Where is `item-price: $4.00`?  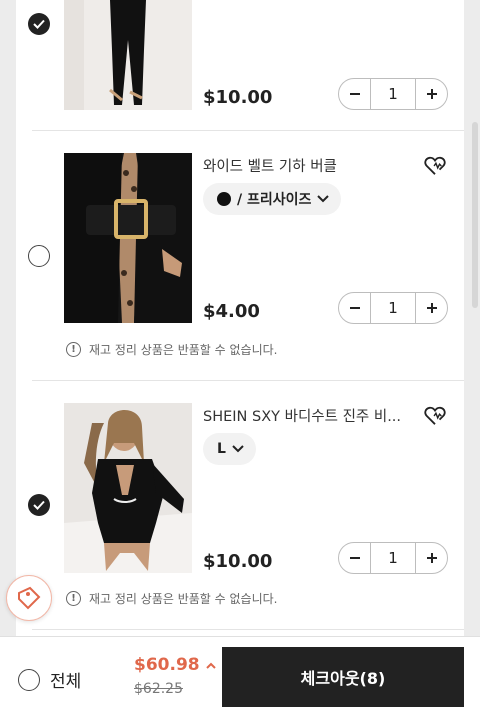
item-price: $4.00 is located at coordinates (231, 311).